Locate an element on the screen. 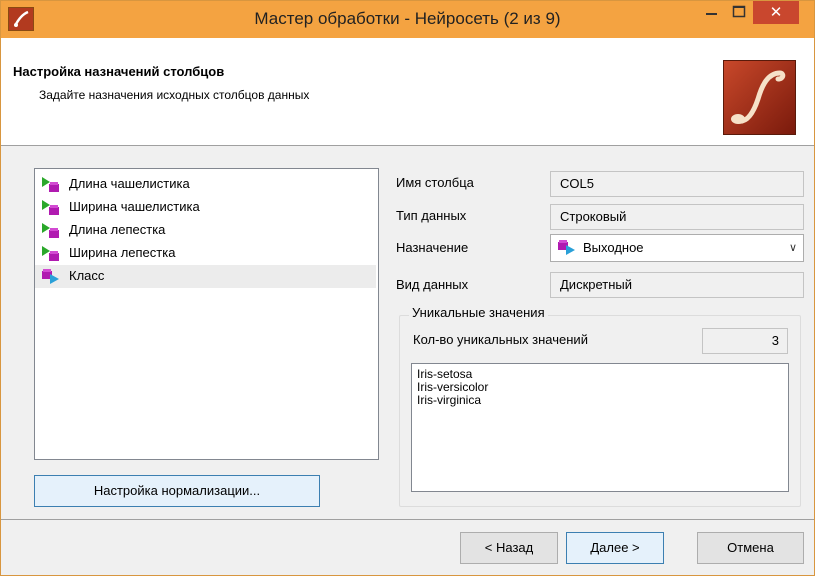  next-button: Далее > is located at coordinates (615, 548).